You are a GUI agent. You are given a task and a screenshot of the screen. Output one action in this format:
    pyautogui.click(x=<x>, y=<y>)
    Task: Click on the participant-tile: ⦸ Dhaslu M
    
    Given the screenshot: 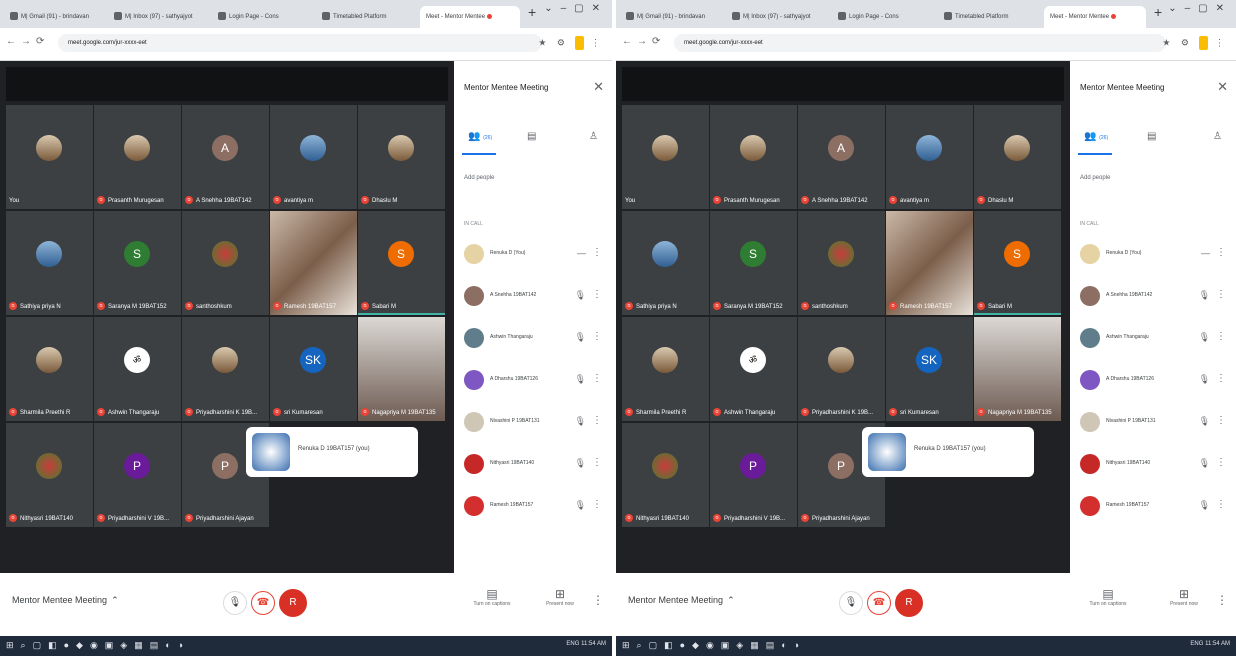 What is the action you would take?
    pyautogui.click(x=1017, y=157)
    